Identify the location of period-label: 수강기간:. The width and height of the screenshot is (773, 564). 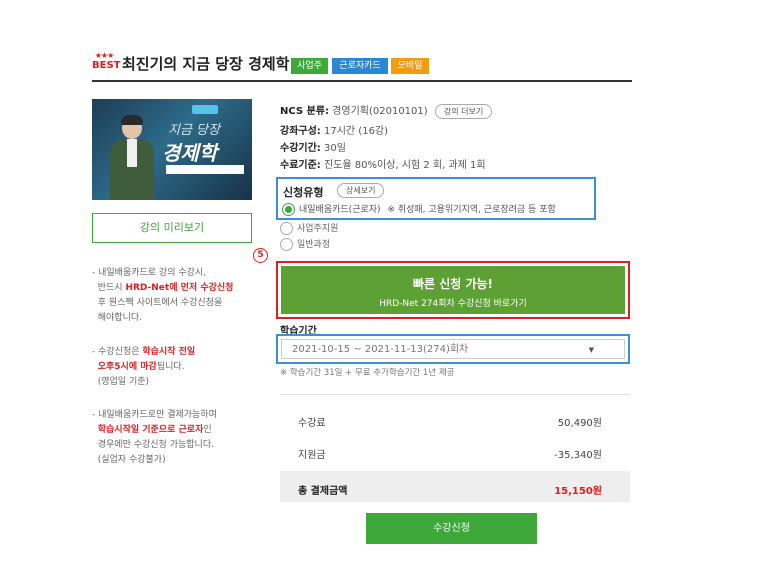
(300, 148).